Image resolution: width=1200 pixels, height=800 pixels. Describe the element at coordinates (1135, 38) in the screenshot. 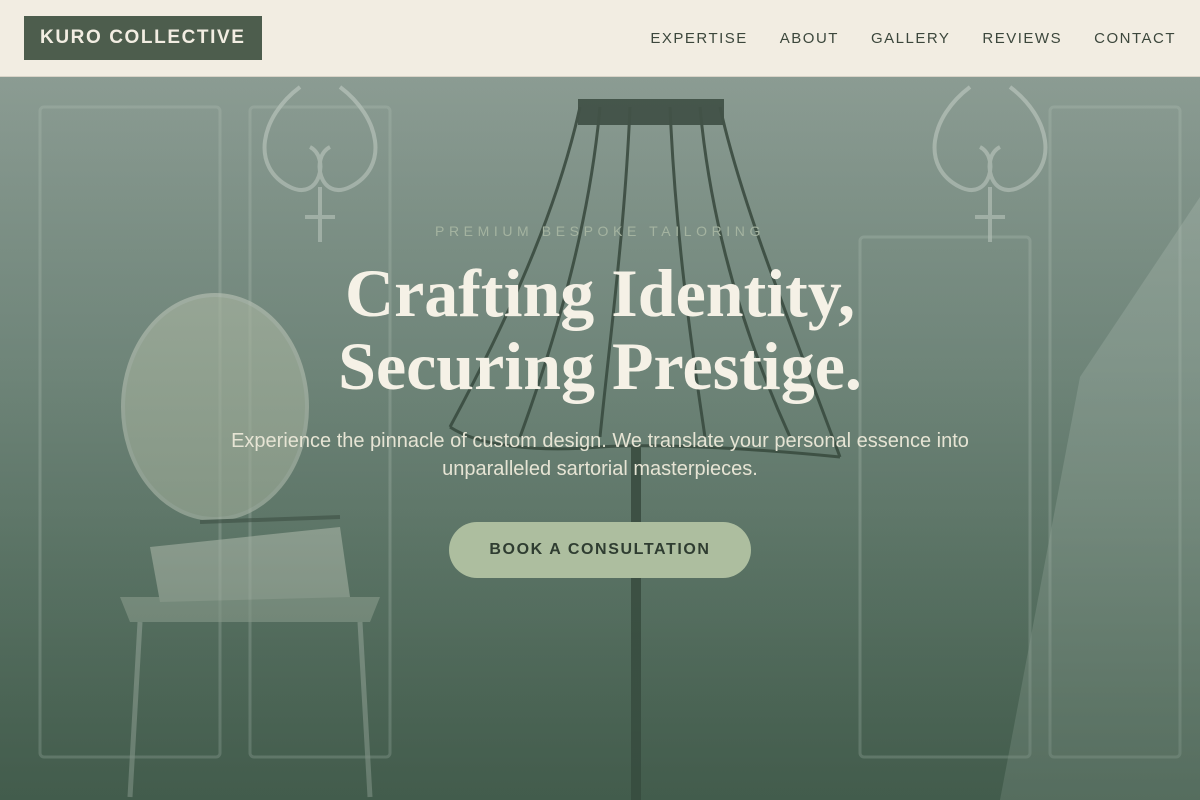

I see `nav-link-contact: CONTACT` at that location.